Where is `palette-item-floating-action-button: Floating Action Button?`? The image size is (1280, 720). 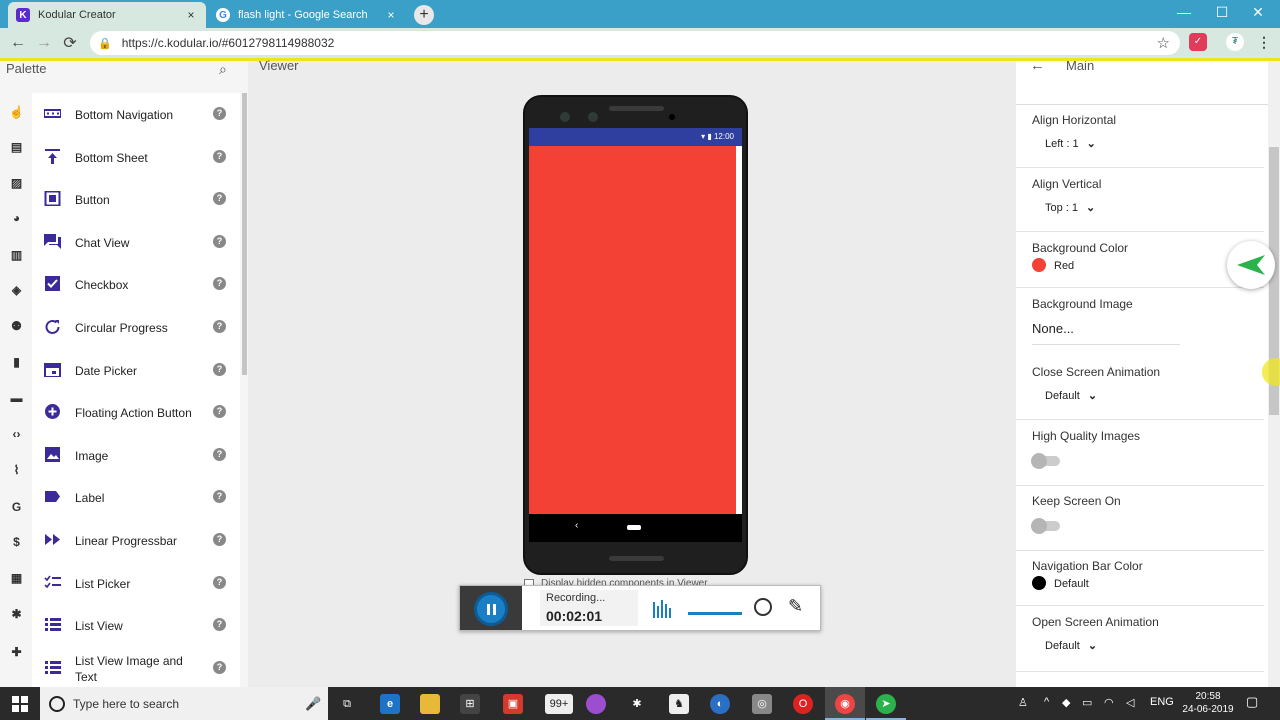 palette-item-floating-action-button: Floating Action Button? is located at coordinates (136, 412).